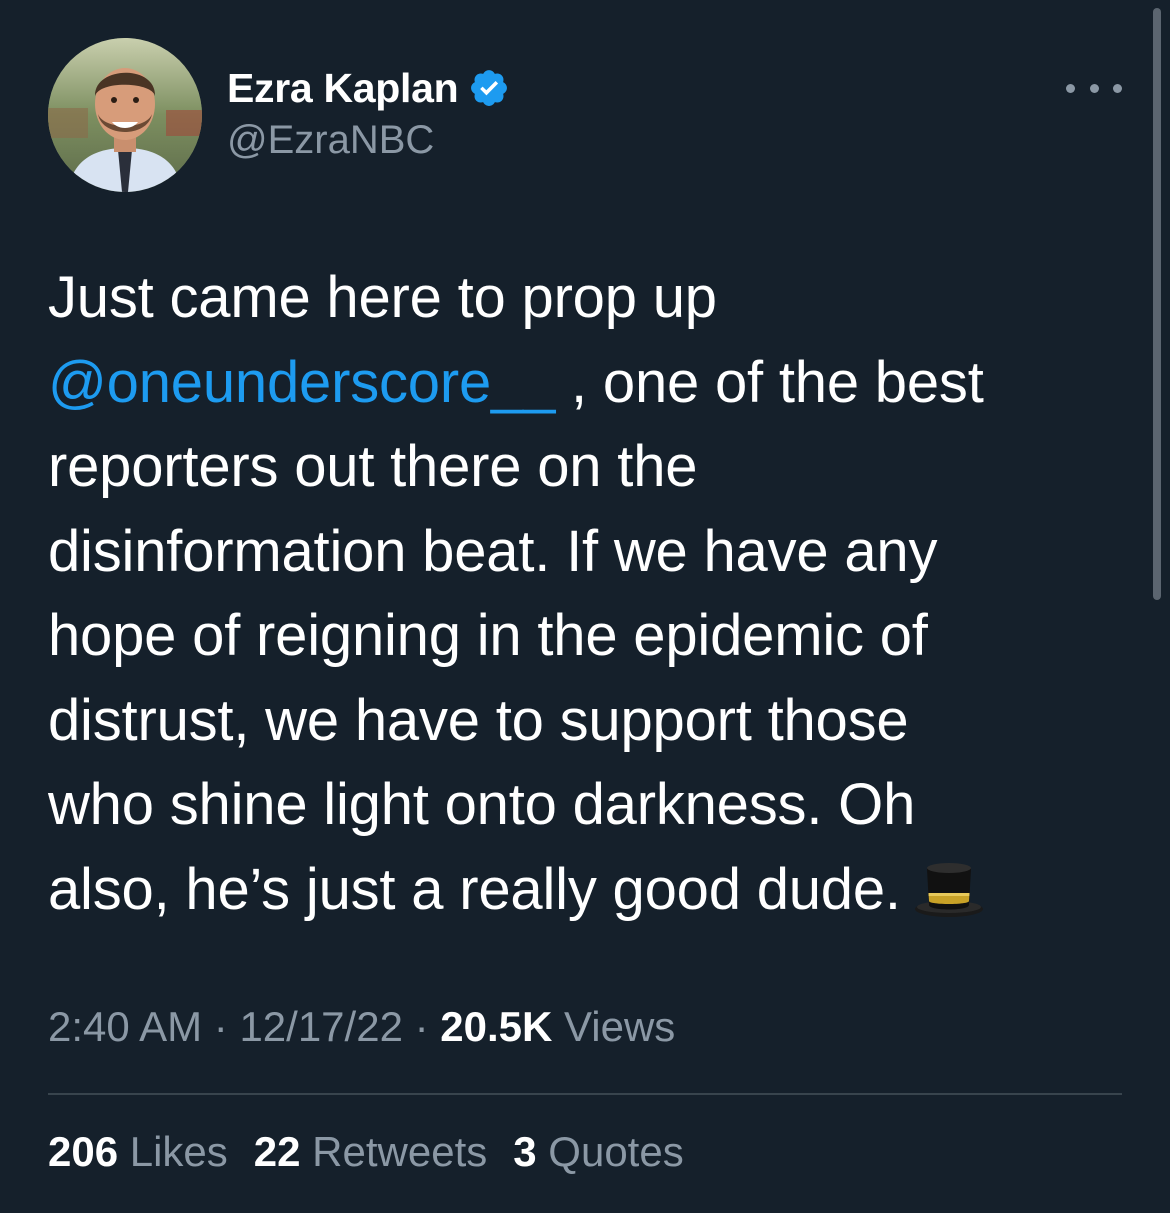 This screenshot has width=1170, height=1213. Describe the element at coordinates (1157, 304) in the screenshot. I see `scrollbar` at that location.